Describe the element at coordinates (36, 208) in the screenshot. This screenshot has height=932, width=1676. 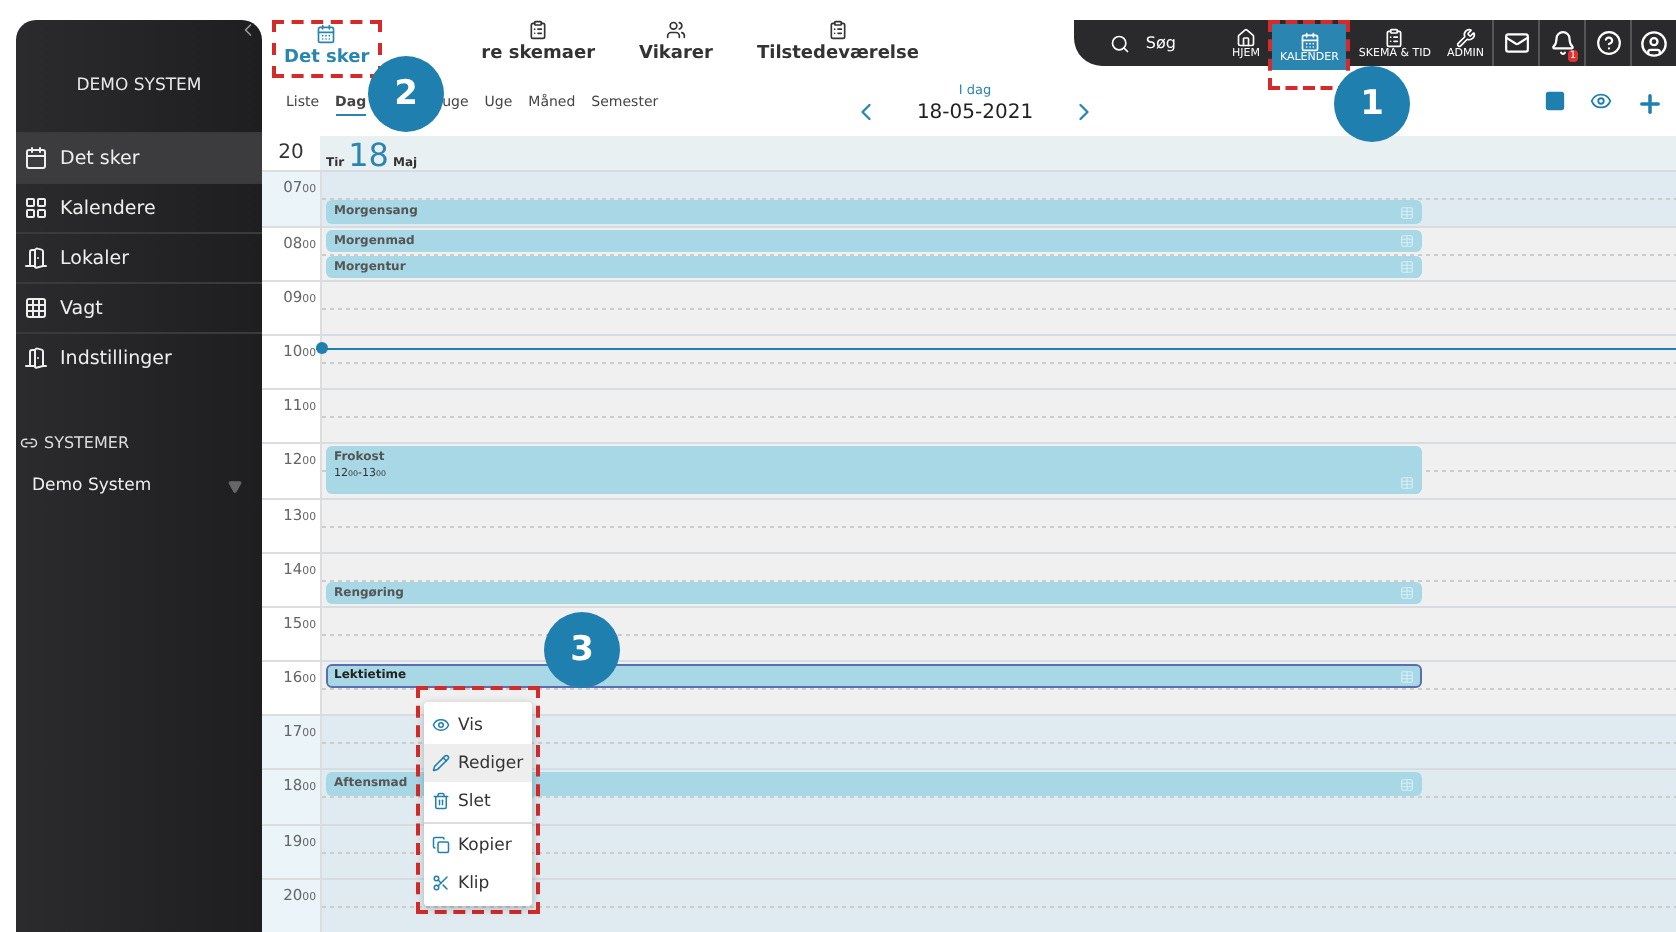
I see `calendar-grid-icon` at that location.